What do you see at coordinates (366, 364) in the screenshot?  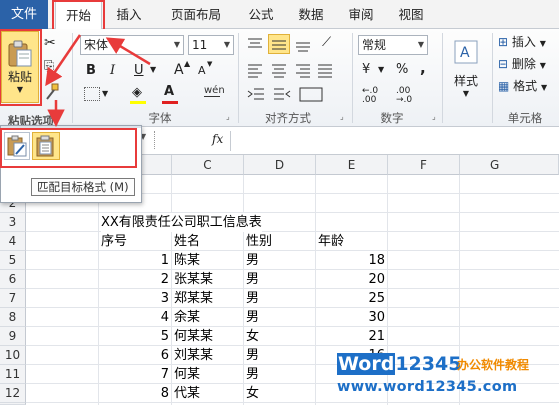 I see `logo-brand-part1: Word` at bounding box center [366, 364].